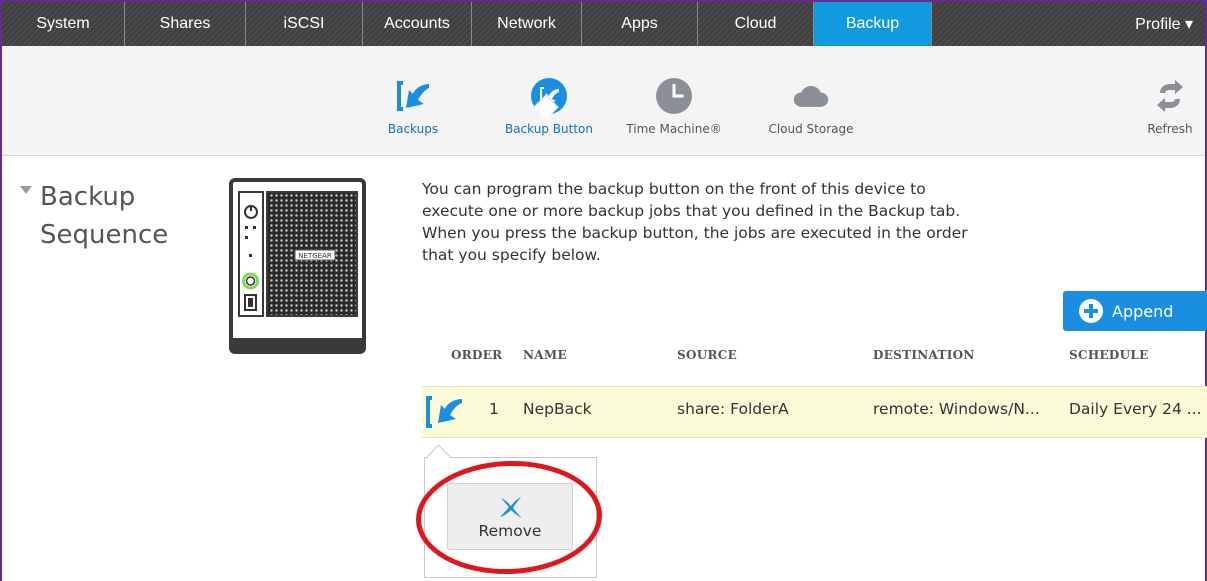 Image resolution: width=1207 pixels, height=581 pixels. I want to click on subnav-item-backups: Backups, so click(413, 106).